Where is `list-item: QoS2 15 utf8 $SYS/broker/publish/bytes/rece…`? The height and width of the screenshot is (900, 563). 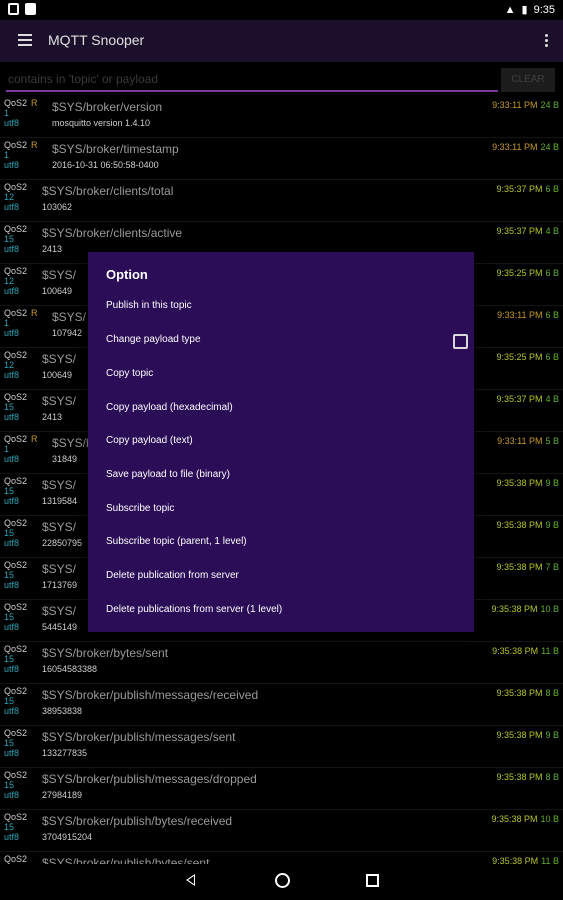 list-item: QoS2 15 utf8 $SYS/broker/publish/bytes/rece… is located at coordinates (281, 831).